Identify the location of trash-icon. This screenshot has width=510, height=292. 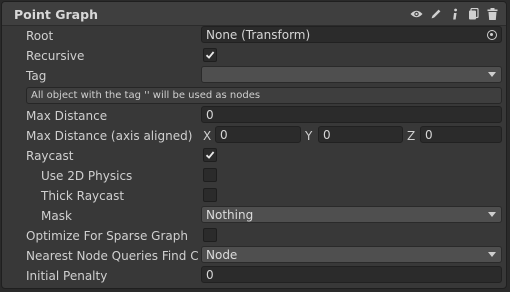
(492, 14).